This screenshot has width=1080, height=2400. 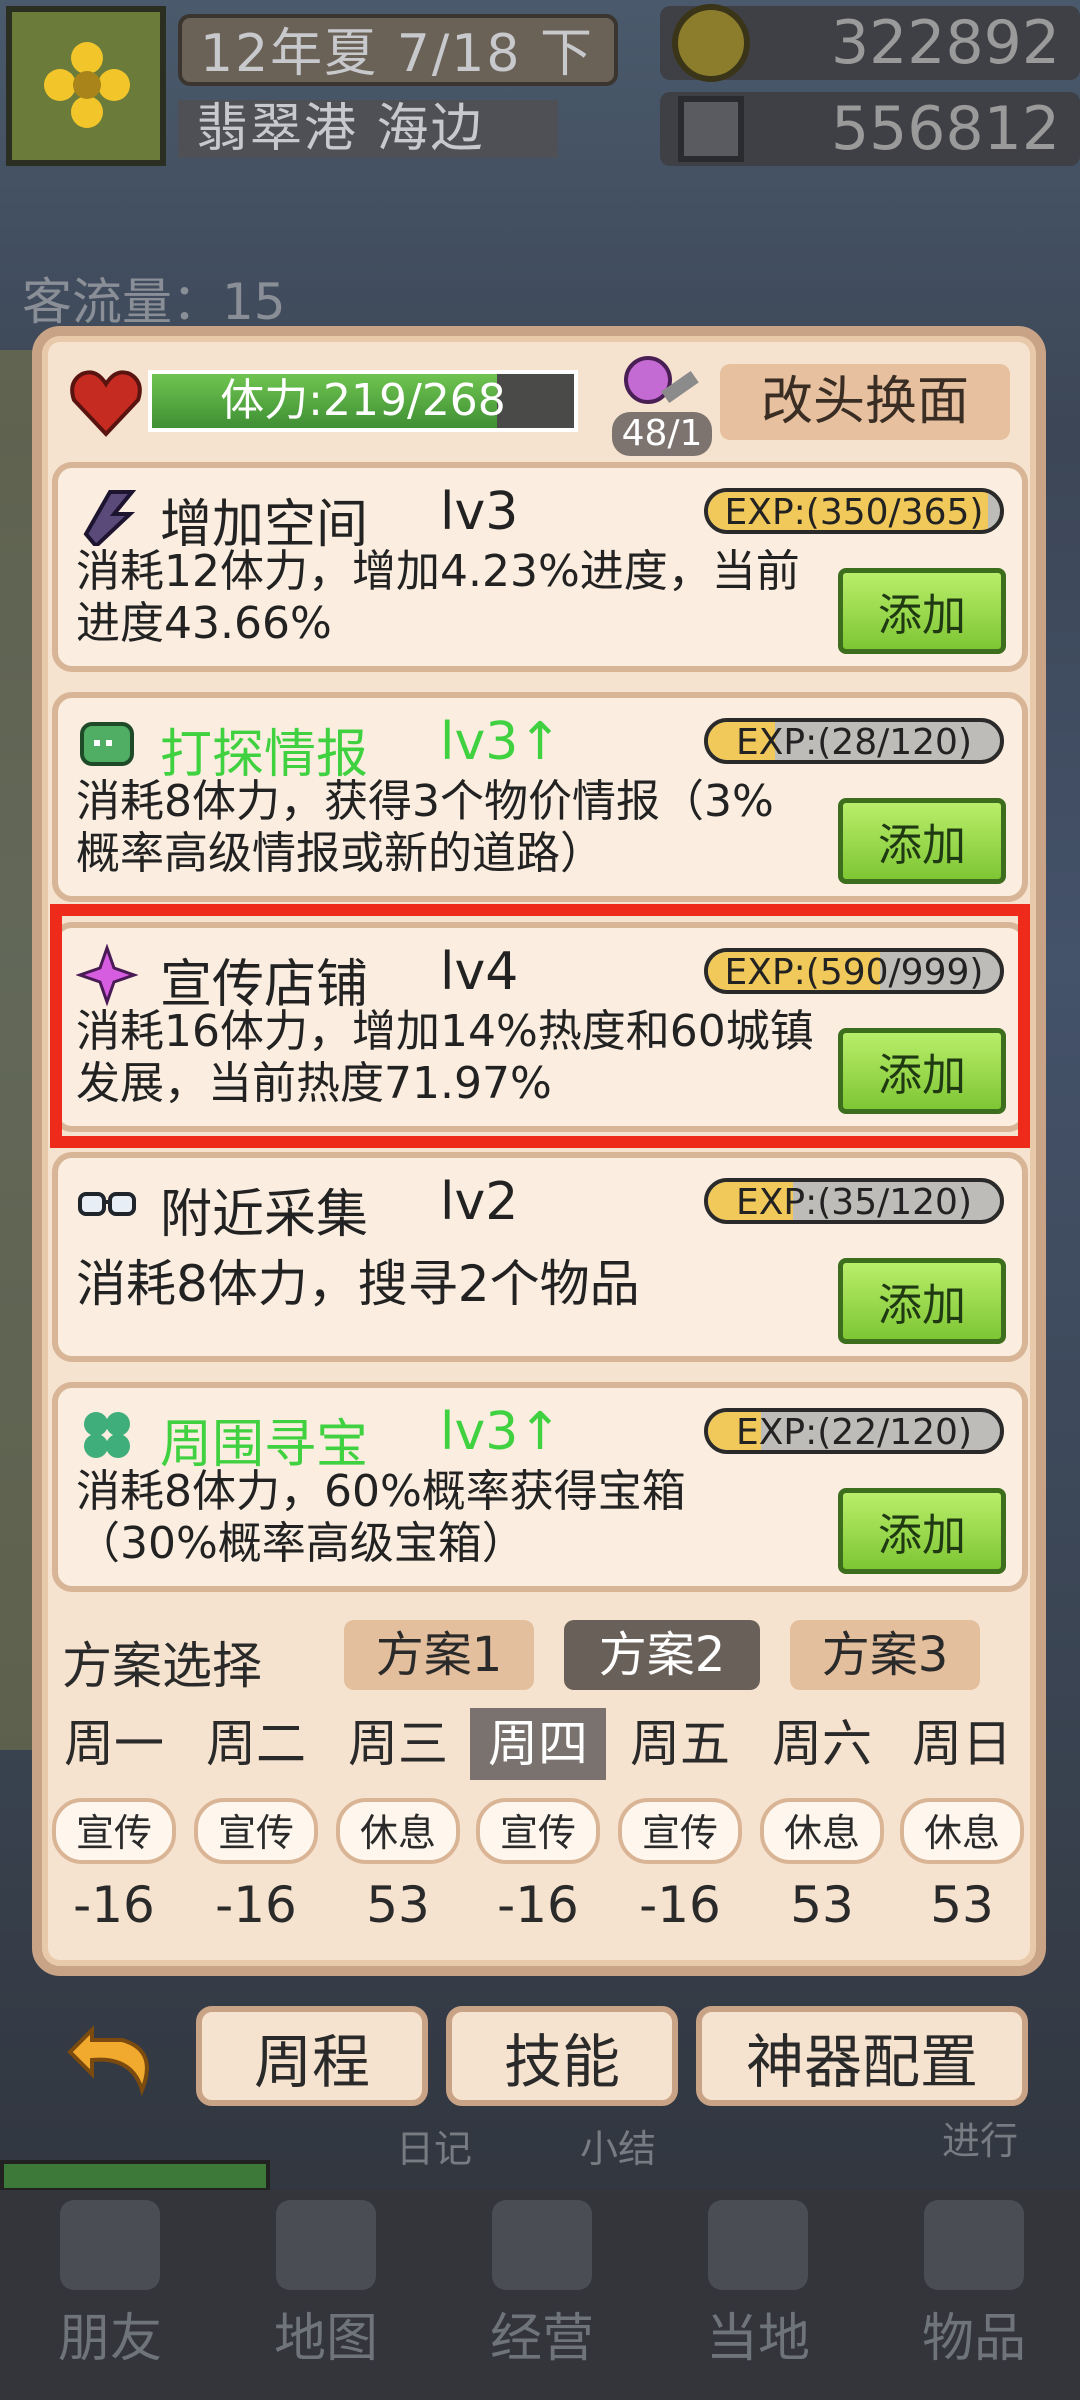 I want to click on plan-3-button: 方案3, so click(x=885, y=1655).